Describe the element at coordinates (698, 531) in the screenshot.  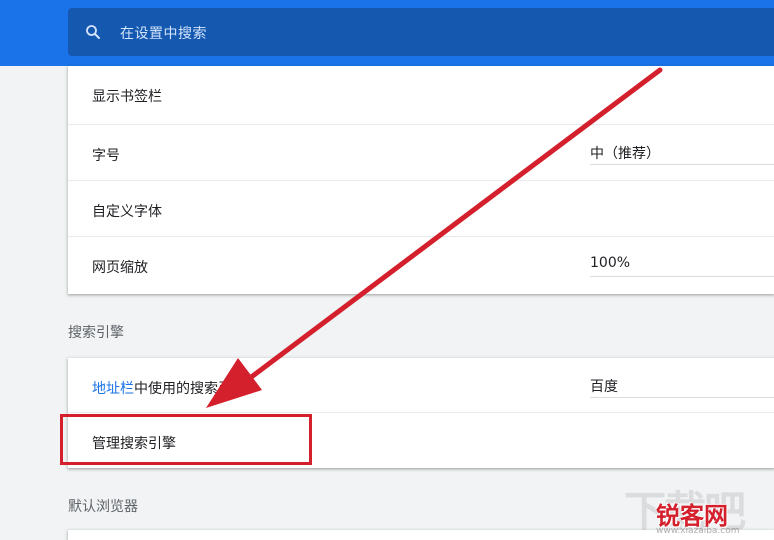
I see `watermark-url: www.xiazaiba.com` at that location.